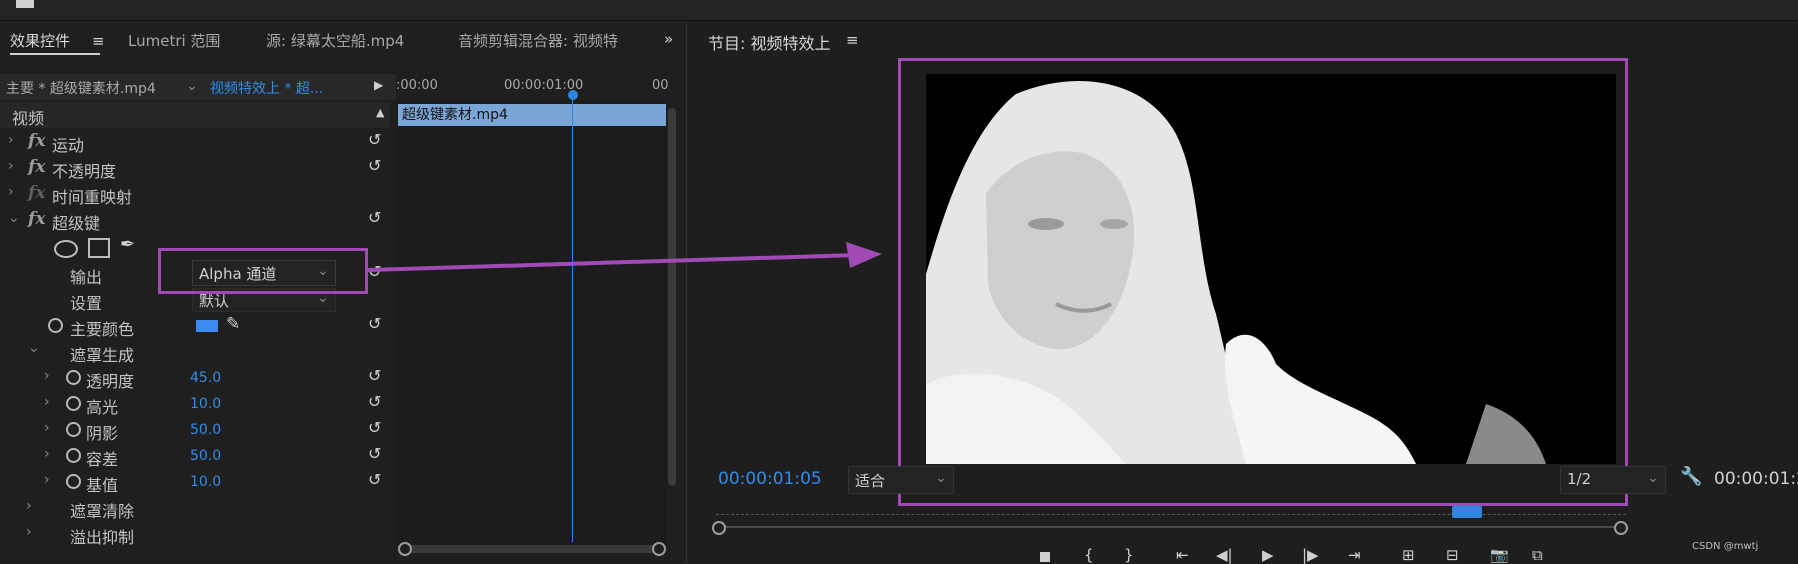 This screenshot has height=564, width=1798. What do you see at coordinates (127, 244) in the screenshot?
I see `pen-mask-icon: ✒` at bounding box center [127, 244].